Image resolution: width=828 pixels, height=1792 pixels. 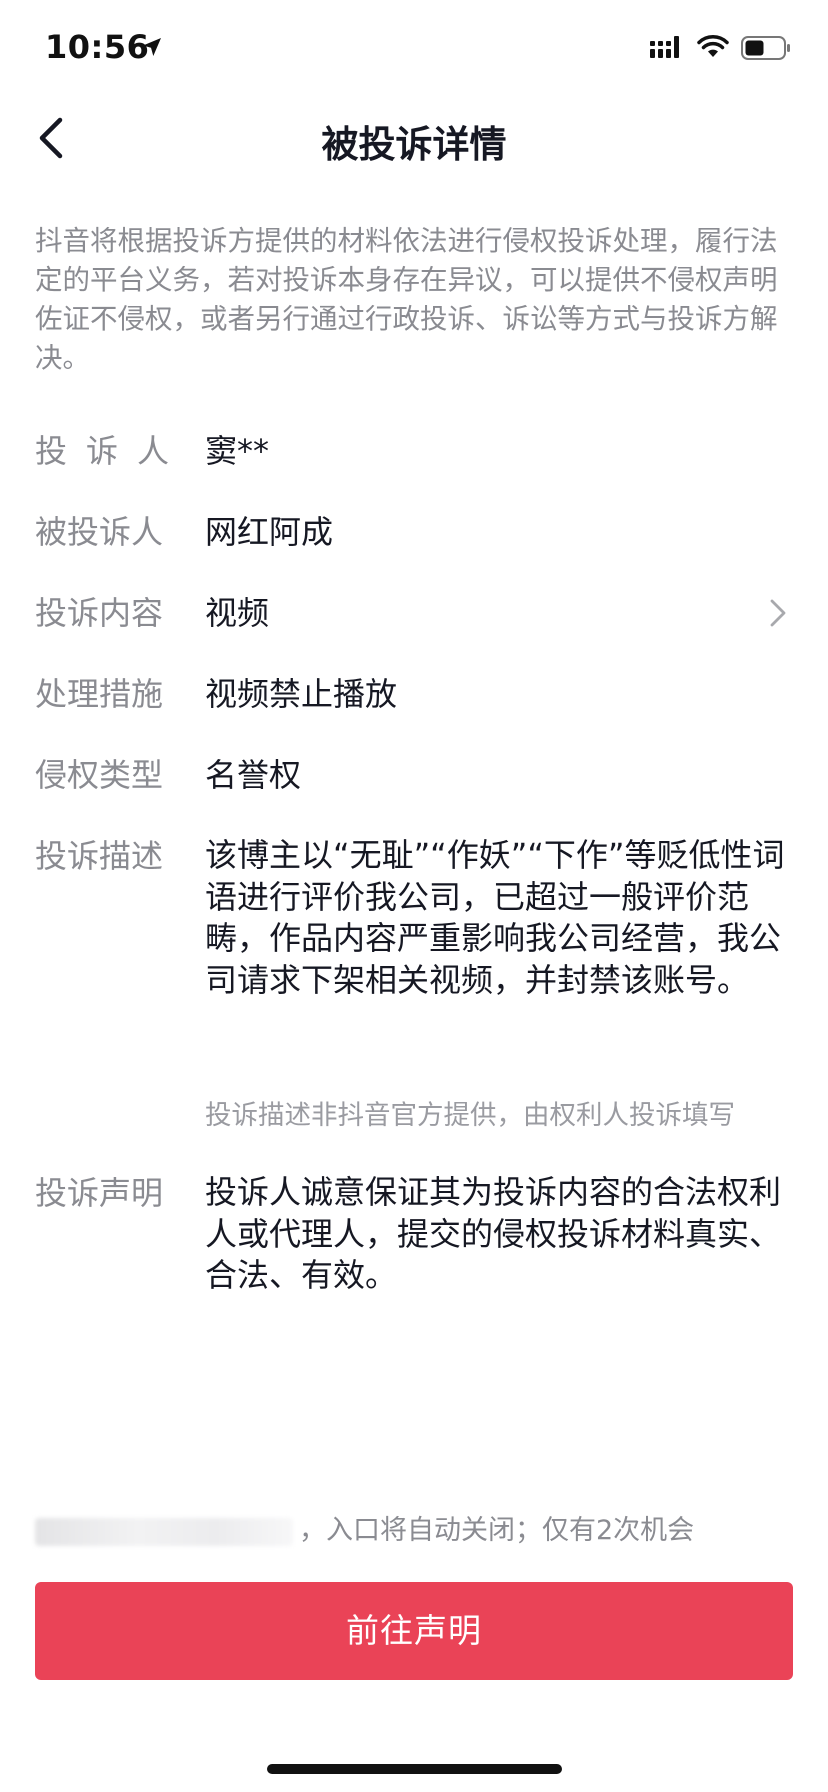 I want to click on go-to-statement-button: 前往声明, so click(x=414, y=1631).